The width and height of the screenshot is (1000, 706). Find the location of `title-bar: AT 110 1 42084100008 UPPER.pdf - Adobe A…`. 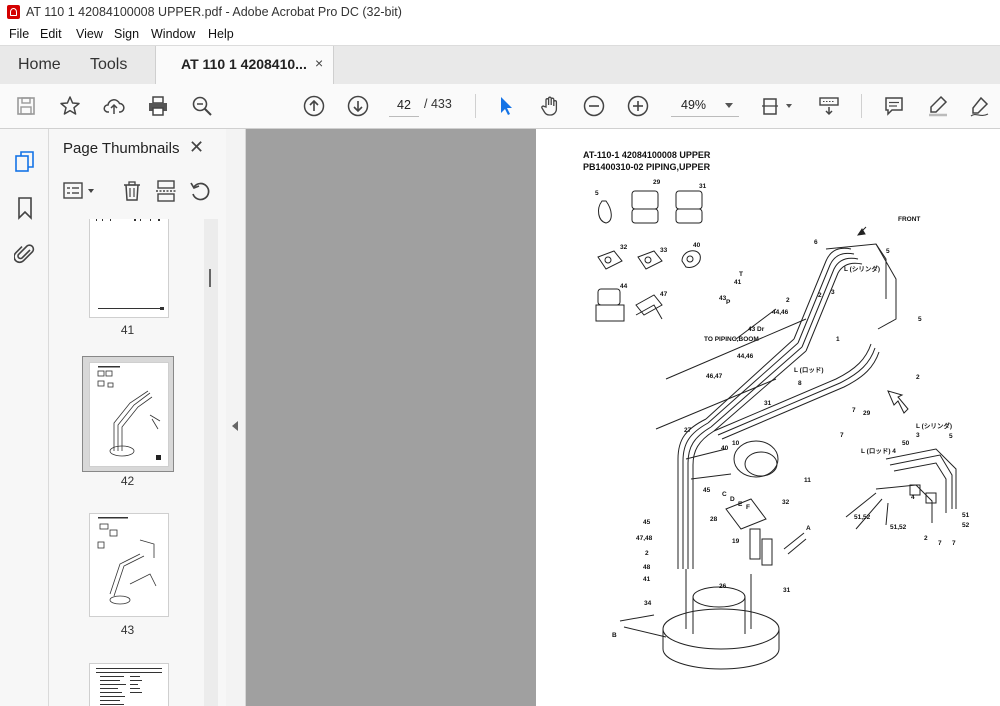

title-bar: AT 110 1 42084100008 UPPER.pdf - Adobe A… is located at coordinates (500, 13).